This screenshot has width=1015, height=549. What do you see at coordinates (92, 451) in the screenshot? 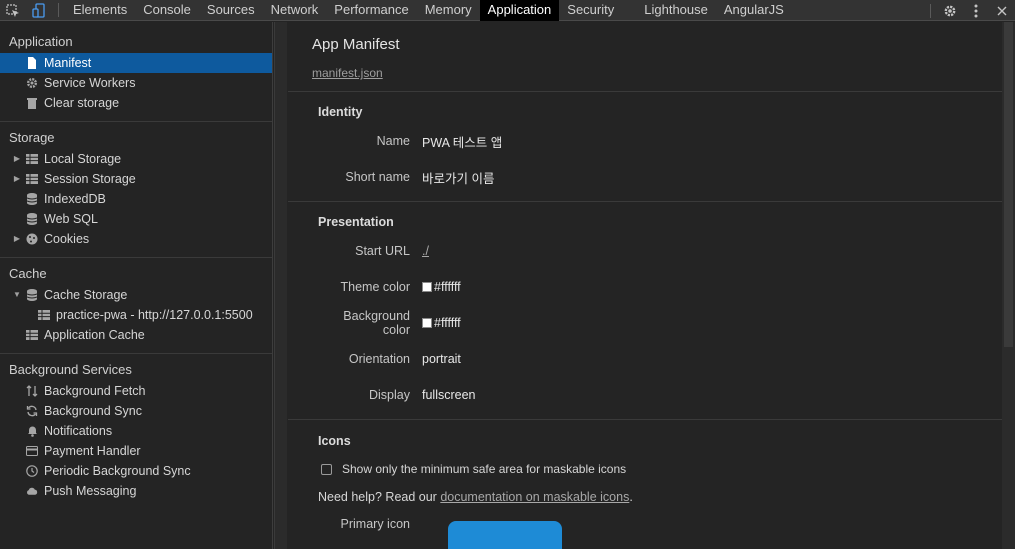
I see `sidebar-item-label: Payment Handler` at bounding box center [92, 451].